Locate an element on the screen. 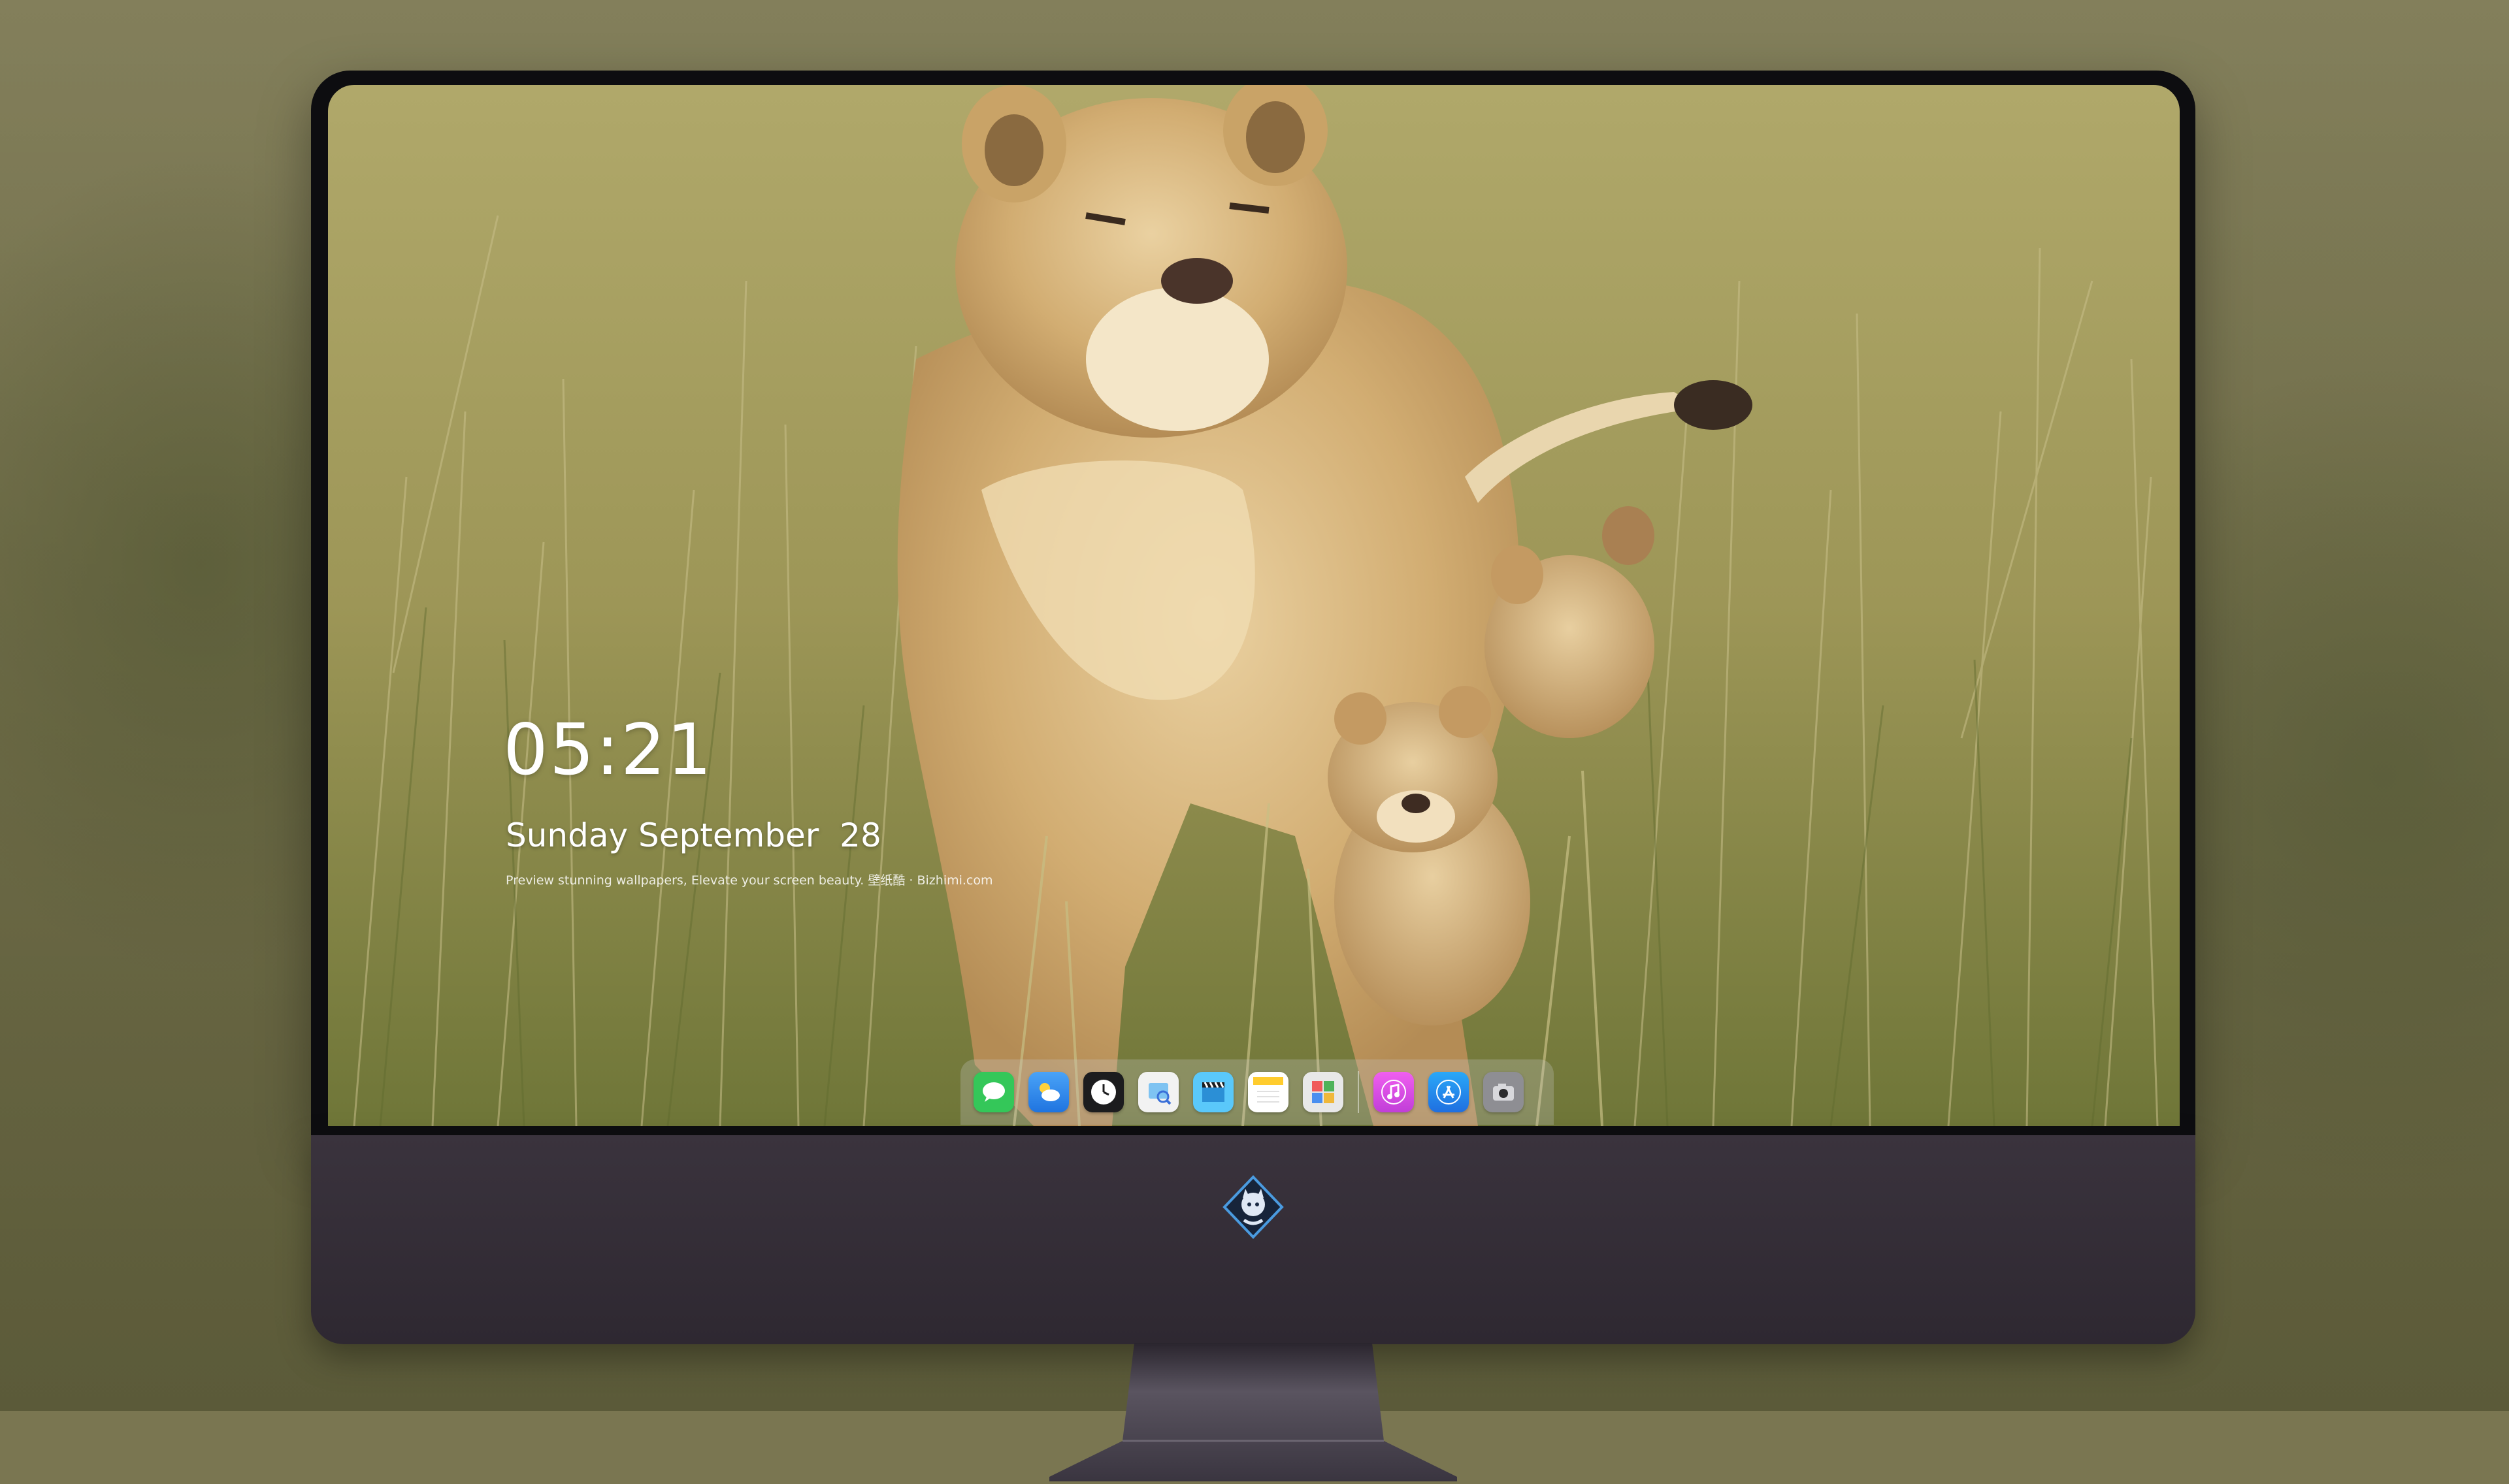 The image size is (2509, 1484). clips-icon is located at coordinates (1213, 1092).